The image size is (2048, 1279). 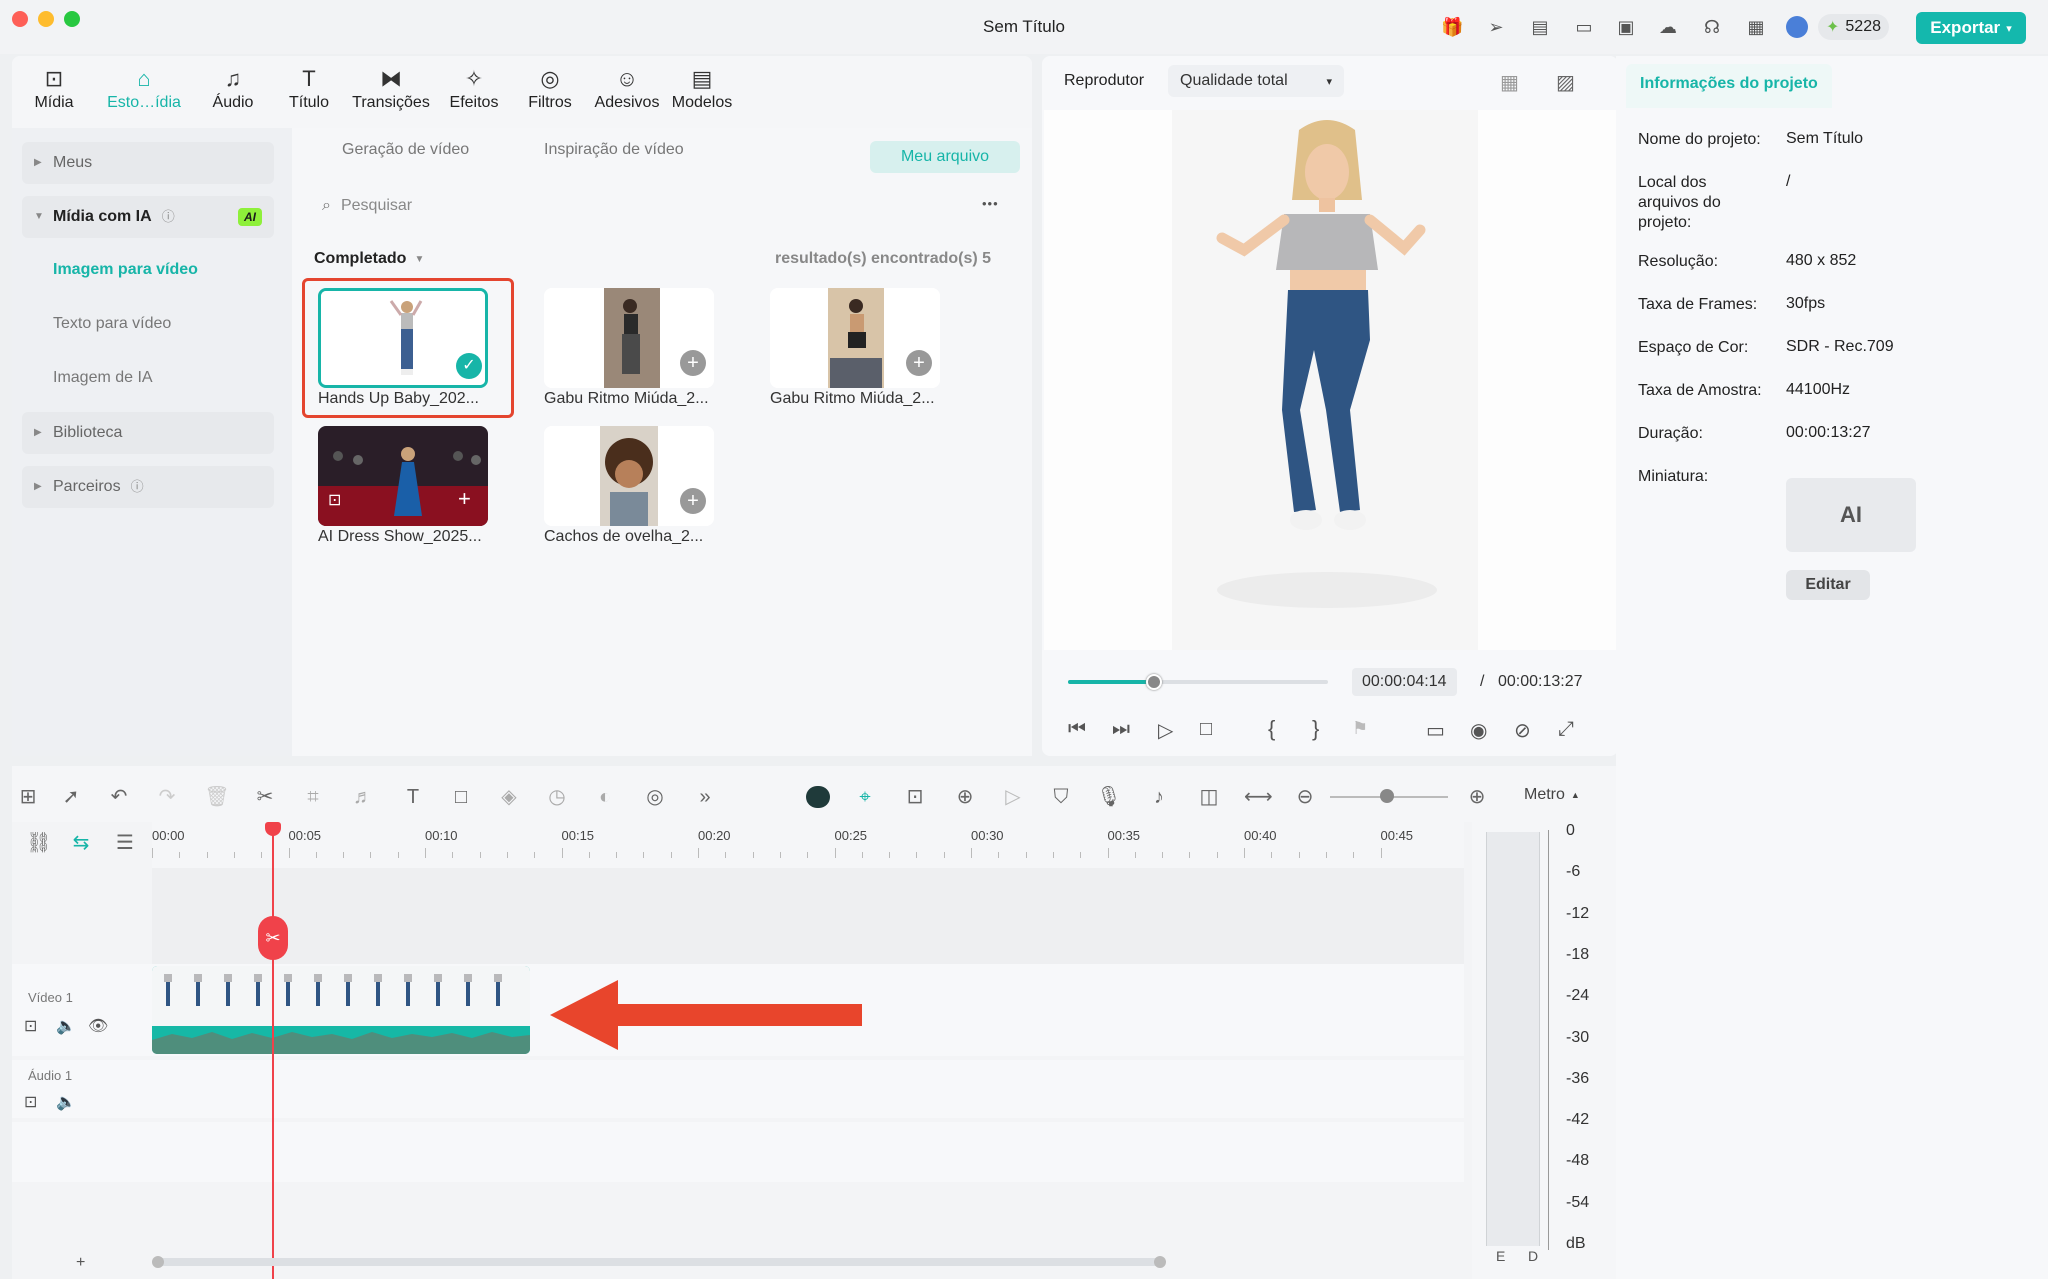 I want to click on timeline-scrollbar, so click(x=656, y=1262).